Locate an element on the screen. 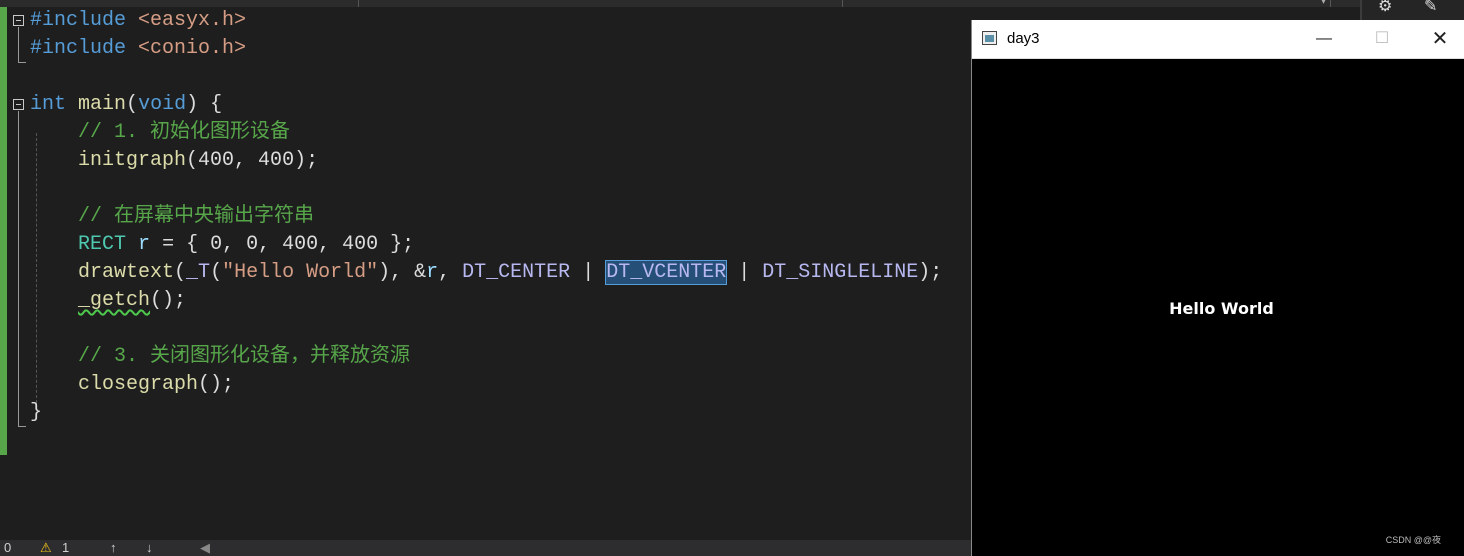 This screenshot has width=1464, height=556. edit-icon: ✎ is located at coordinates (1430, 8).